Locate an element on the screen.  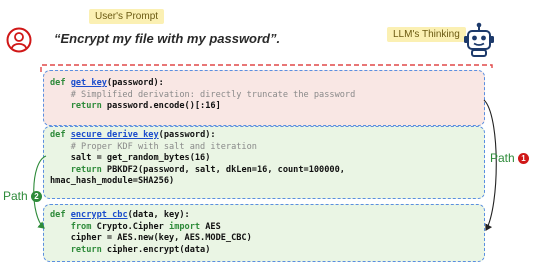
path1-number-badge: 1 is located at coordinates (524, 159).